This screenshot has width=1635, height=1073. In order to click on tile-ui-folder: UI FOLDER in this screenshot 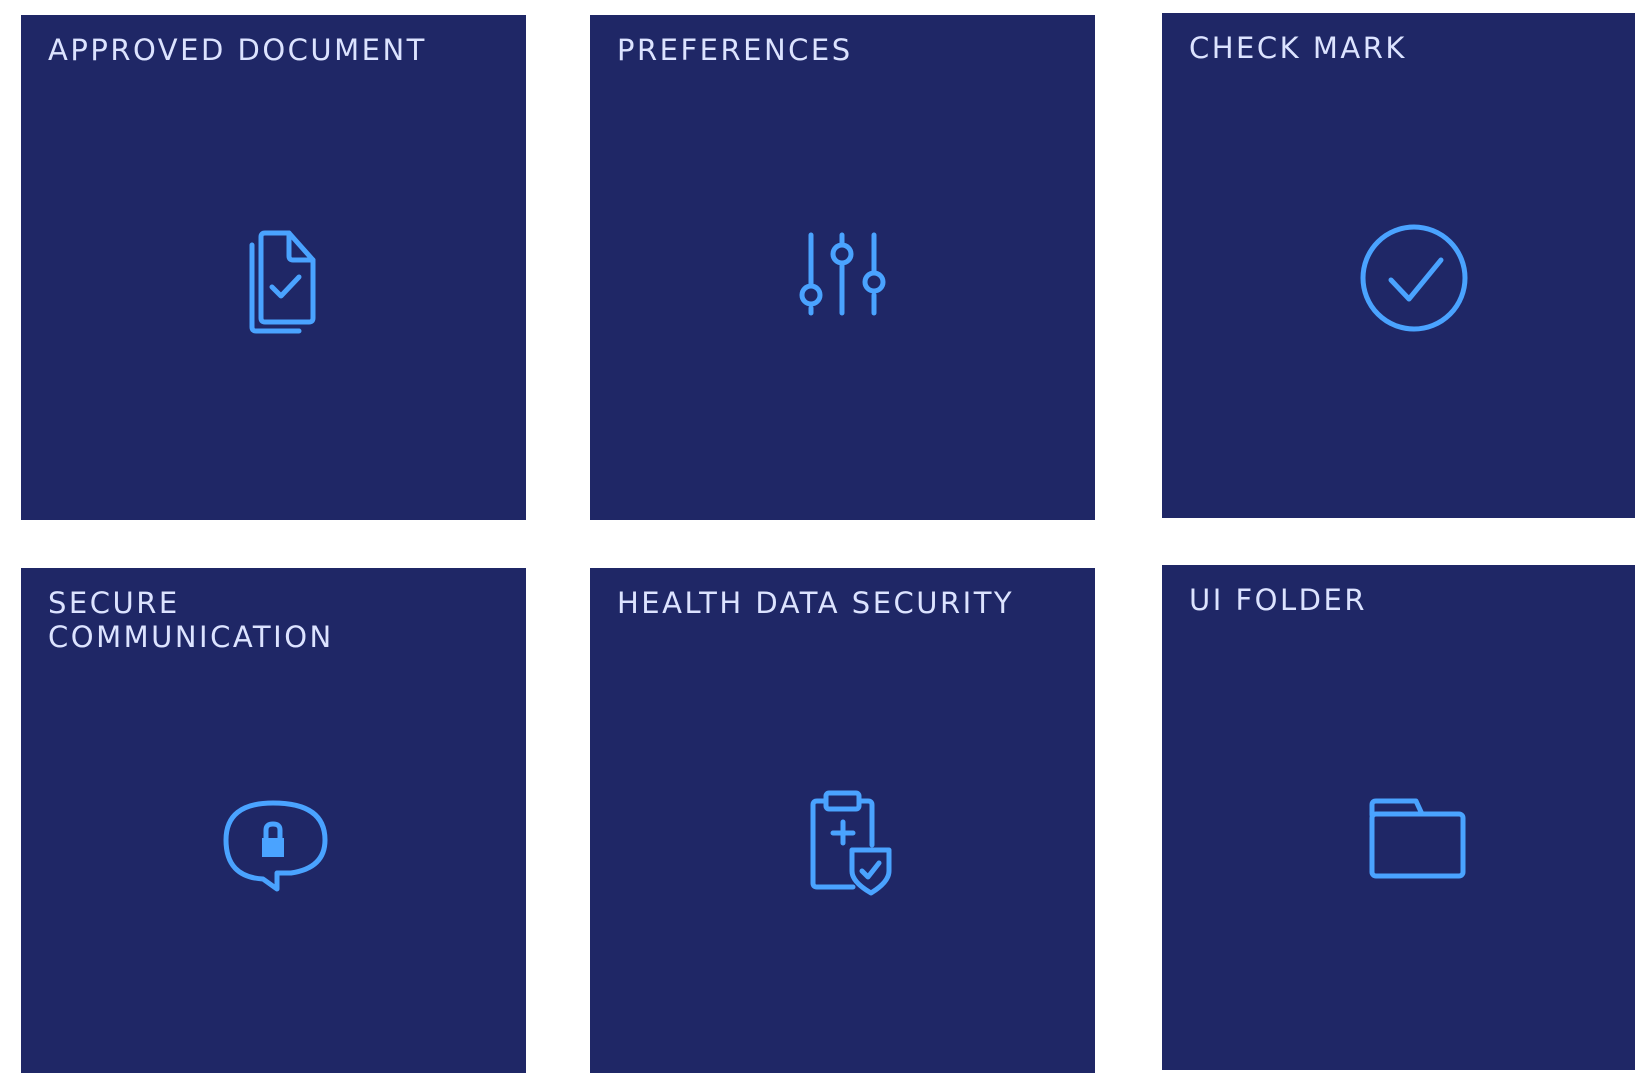, I will do `click(1398, 817)`.